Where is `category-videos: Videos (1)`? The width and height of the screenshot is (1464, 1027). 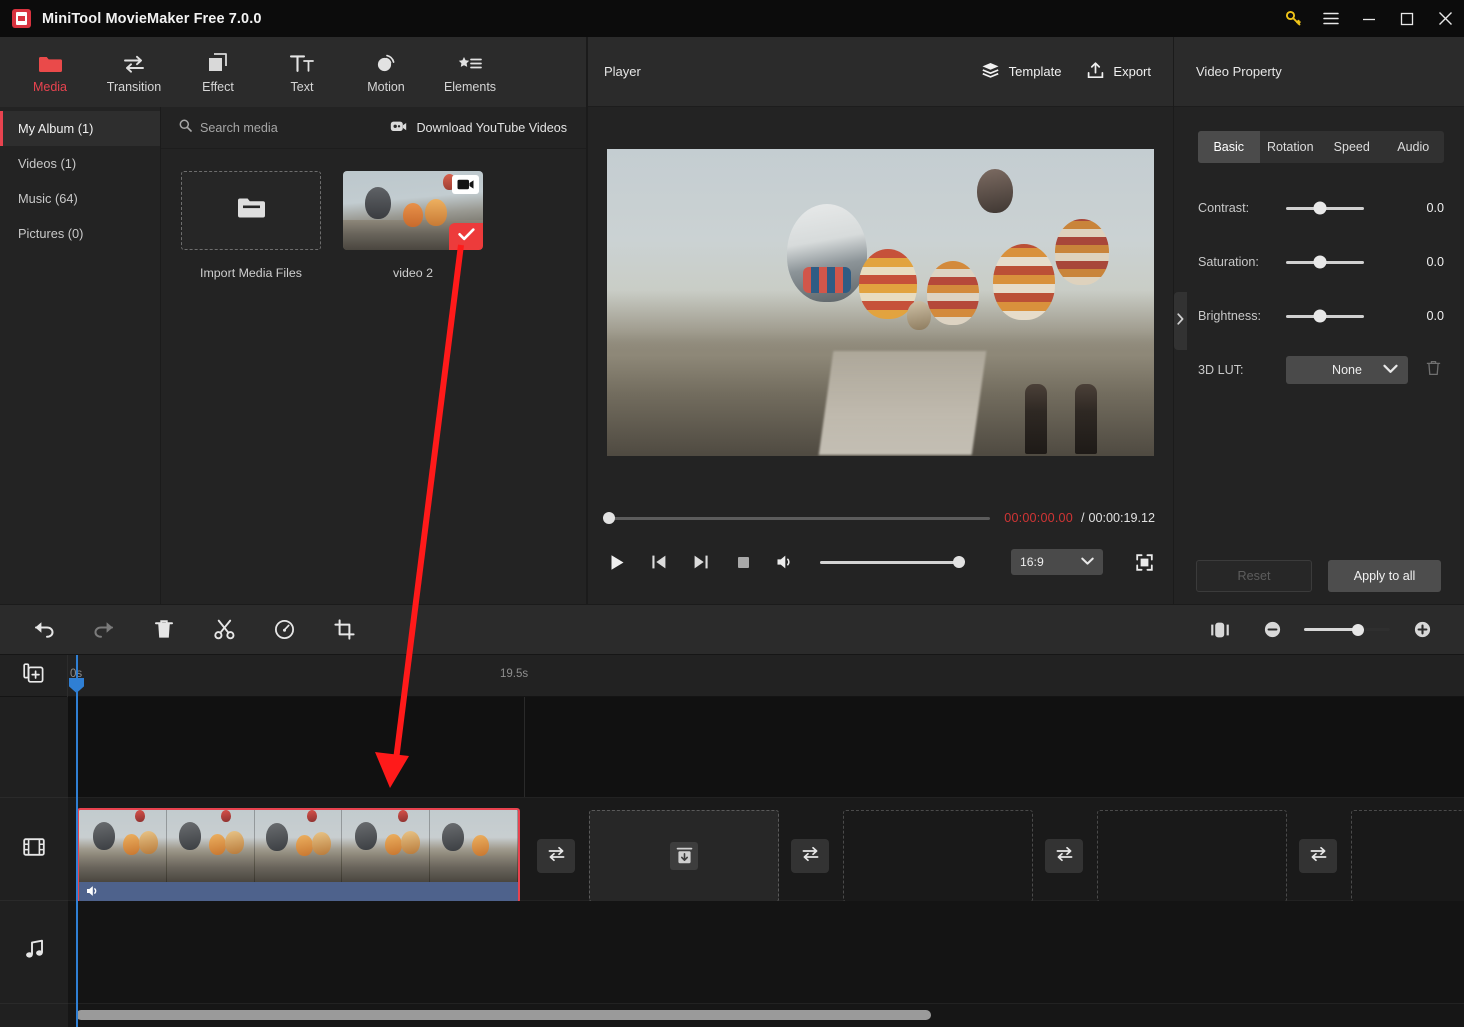 category-videos: Videos (1) is located at coordinates (80, 163).